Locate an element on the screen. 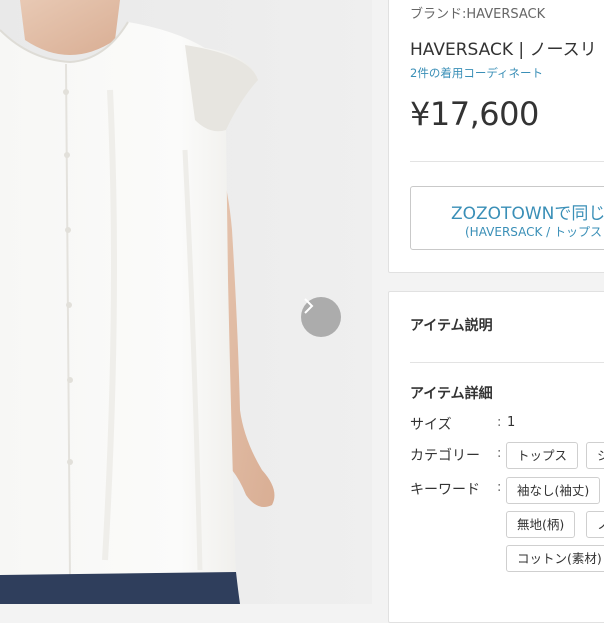 The image size is (604, 623). keyword-tag: 袖なし(袖丈) is located at coordinates (553, 490).